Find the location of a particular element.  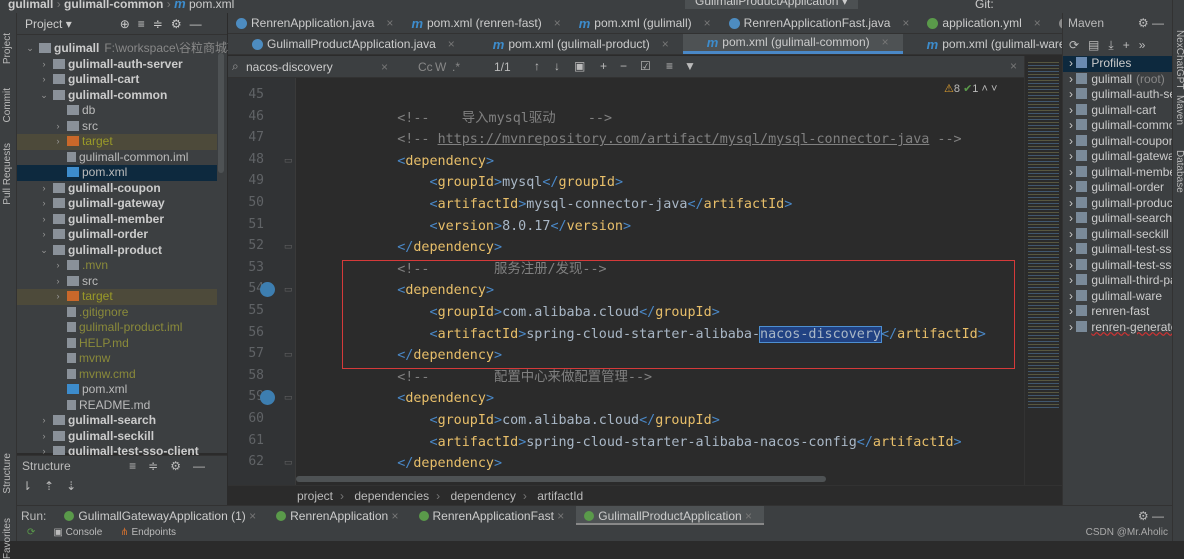

remove-occurrence-icon: − is located at coordinates (623, 66).